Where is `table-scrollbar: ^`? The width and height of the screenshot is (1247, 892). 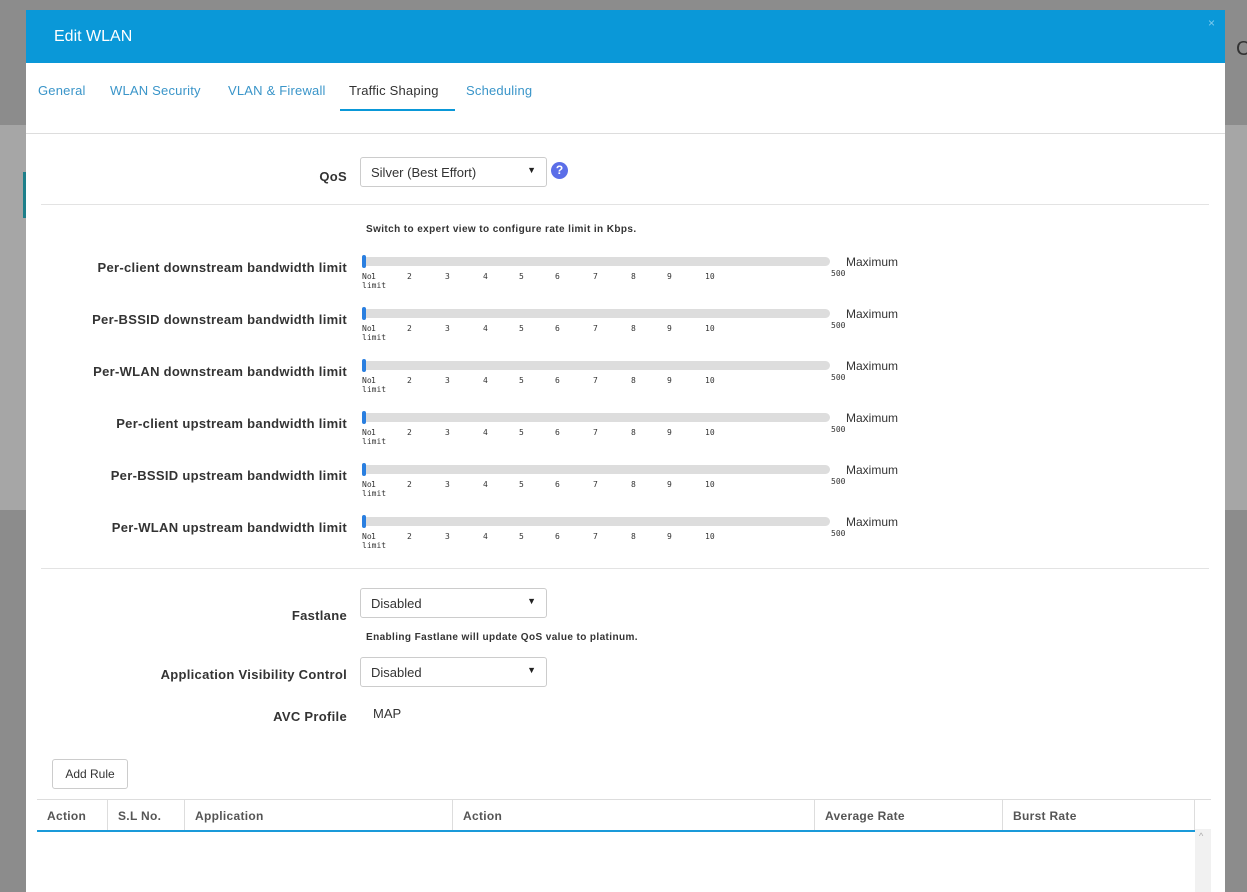 table-scrollbar: ^ is located at coordinates (1203, 860).